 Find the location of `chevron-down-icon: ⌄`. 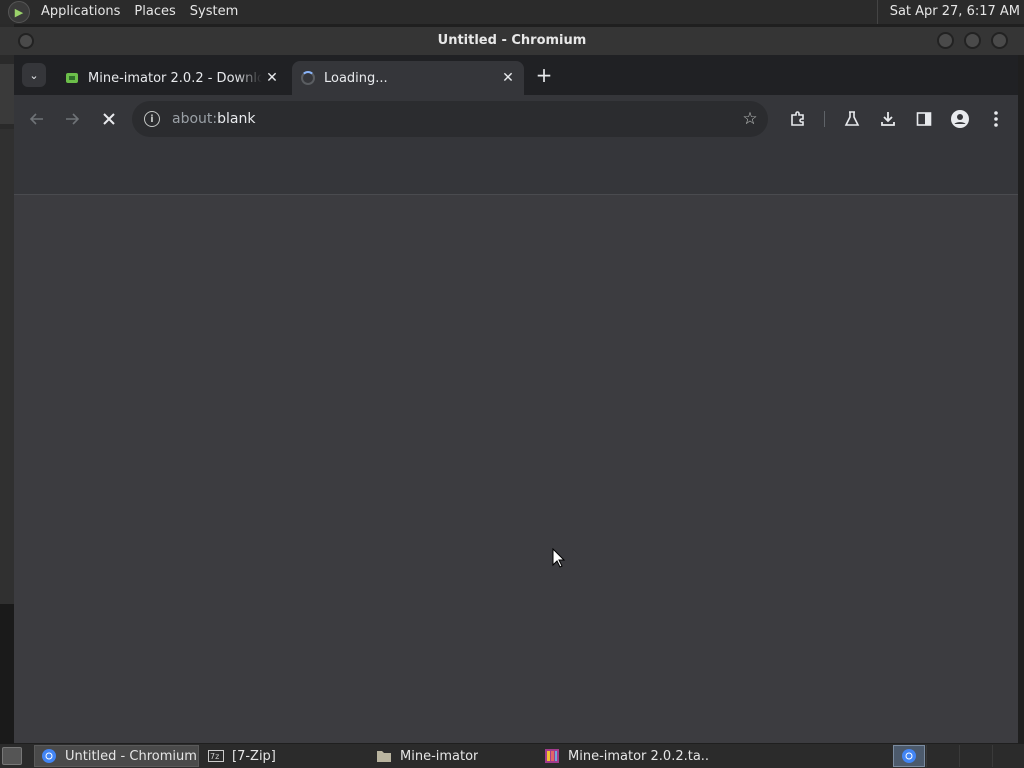

chevron-down-icon: ⌄ is located at coordinates (34, 75).